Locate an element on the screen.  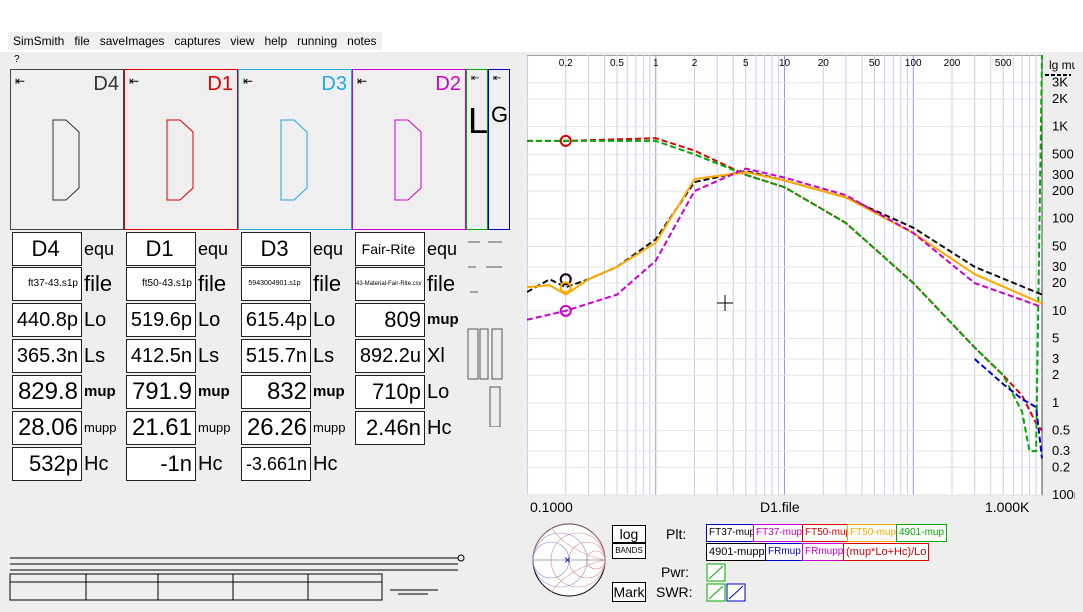
col-fr-mup: 809 is located at coordinates (390, 320).